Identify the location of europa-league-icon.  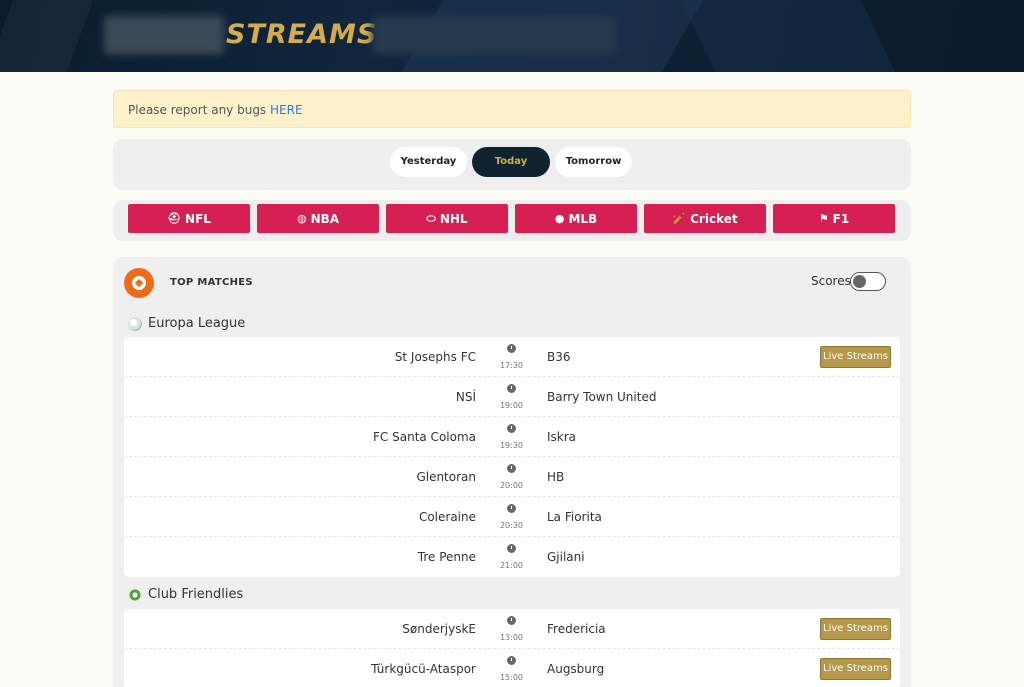
(135, 323).